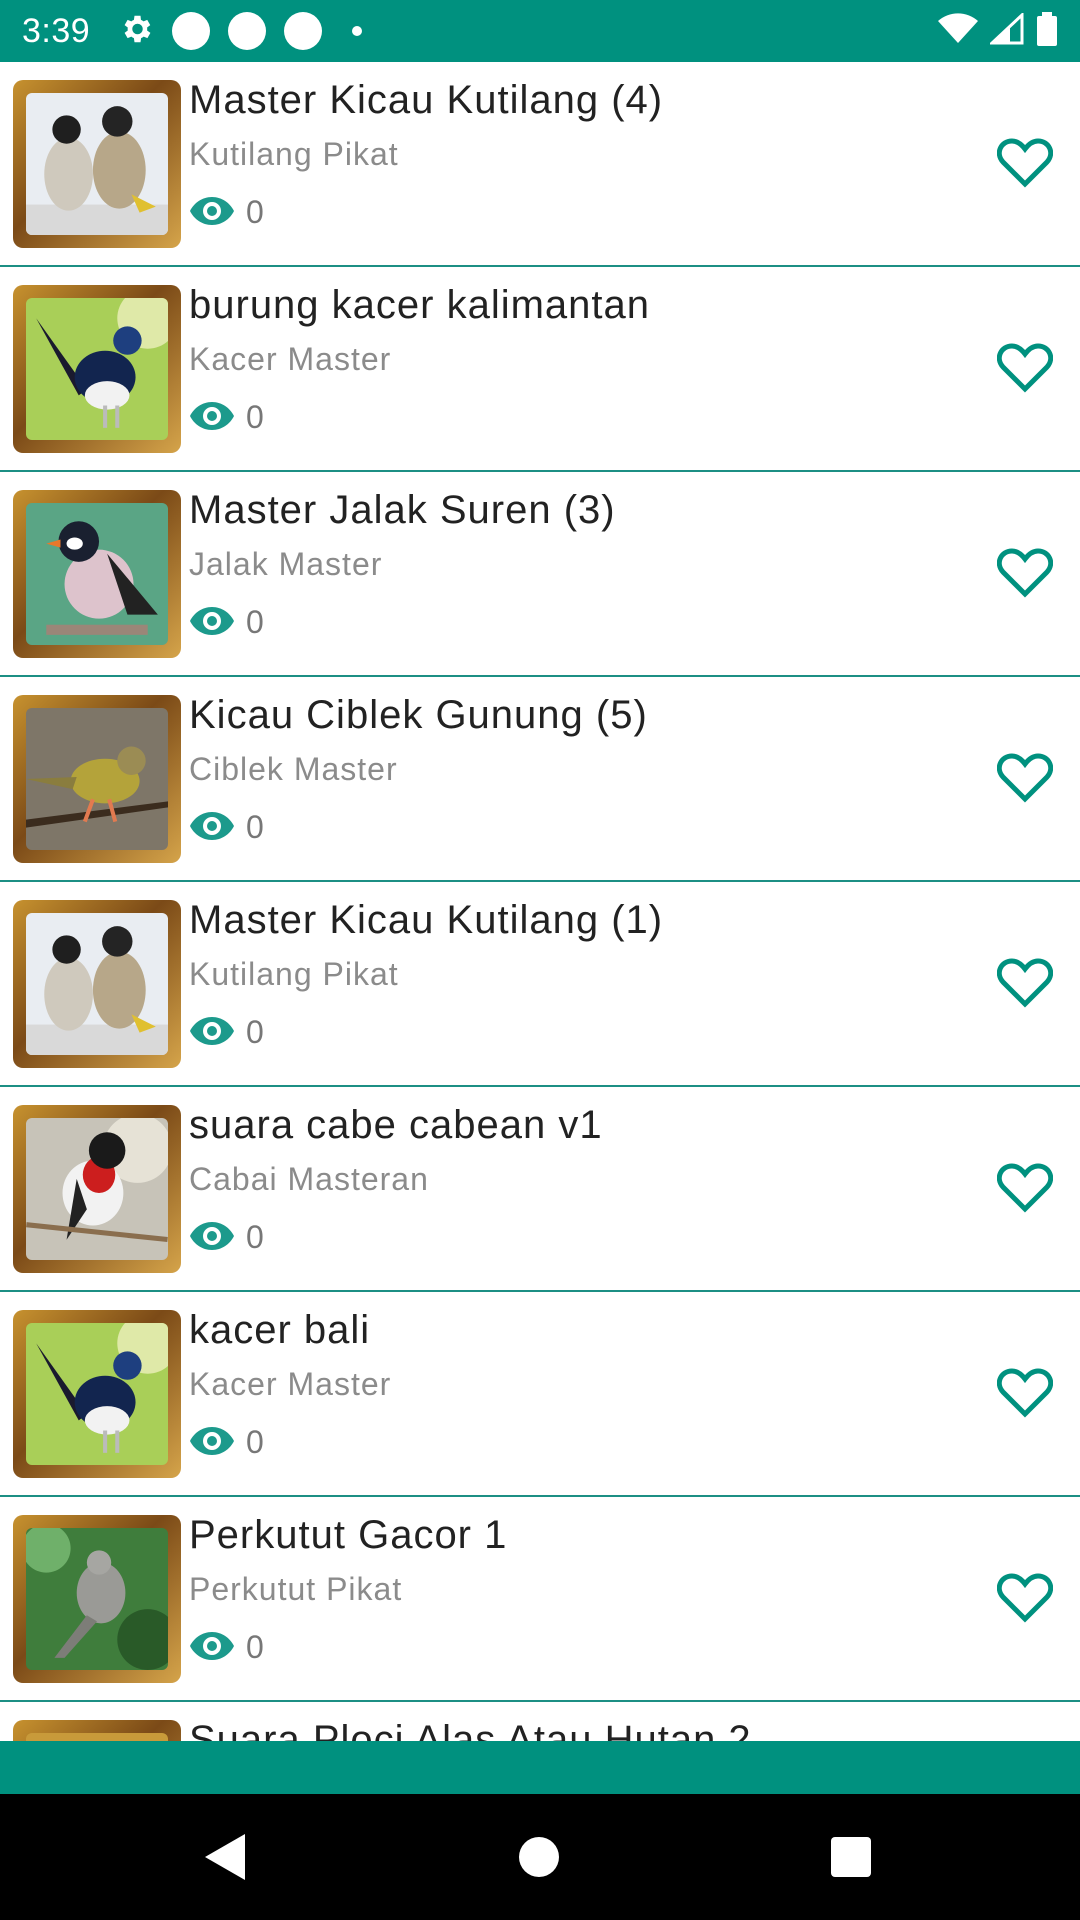  What do you see at coordinates (56, 30) in the screenshot?
I see `status-time: 3:39` at bounding box center [56, 30].